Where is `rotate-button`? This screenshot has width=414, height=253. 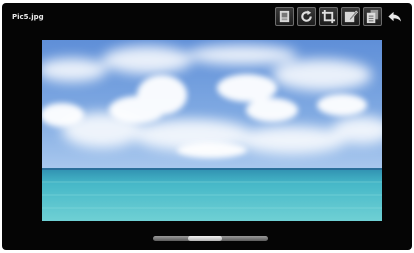 rotate-button is located at coordinates (306, 16).